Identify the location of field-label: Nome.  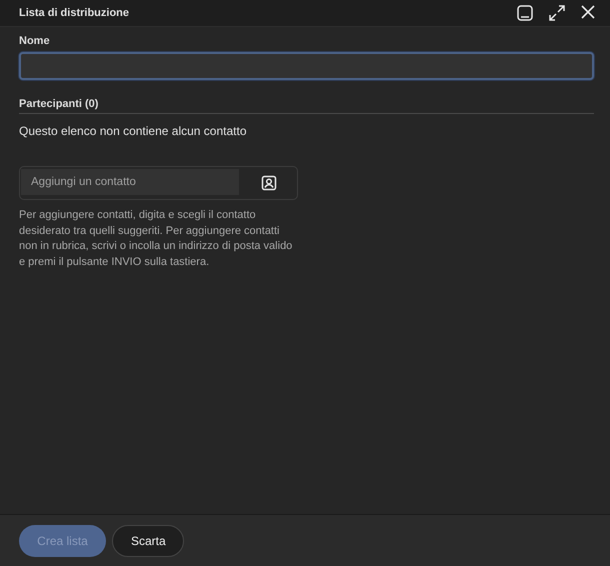
(34, 41).